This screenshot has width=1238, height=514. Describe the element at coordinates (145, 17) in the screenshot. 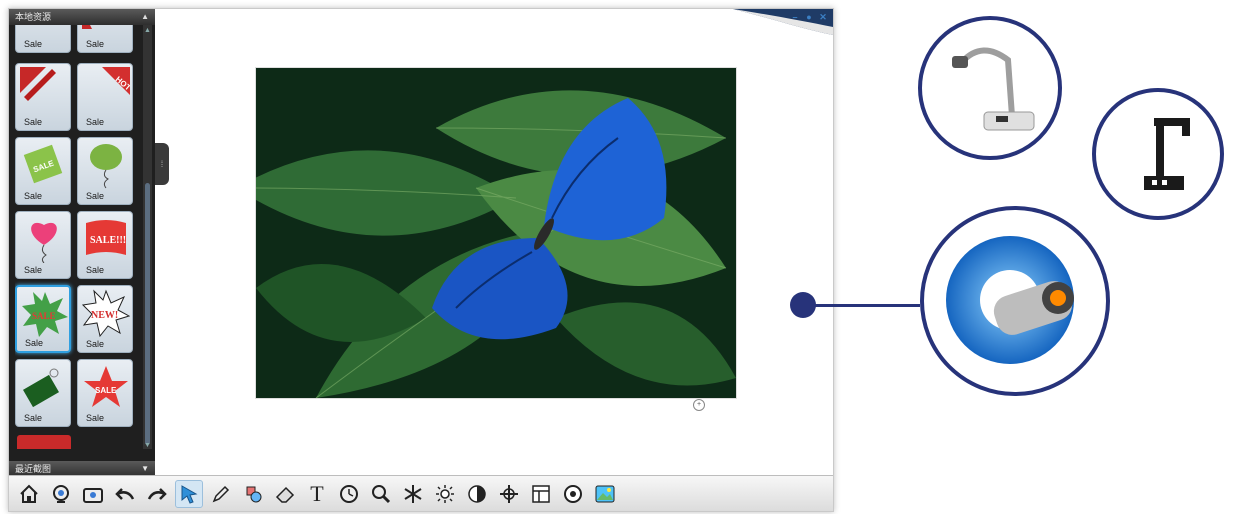

I see `collapse-caret-icon: ▲` at that location.